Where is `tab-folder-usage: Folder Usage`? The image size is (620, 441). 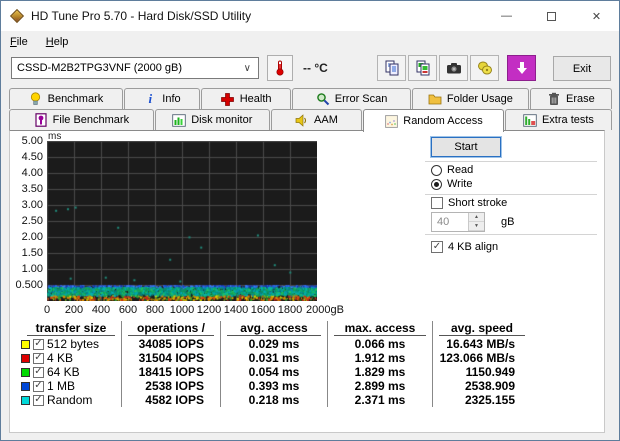 tab-folder-usage: Folder Usage is located at coordinates (470, 98).